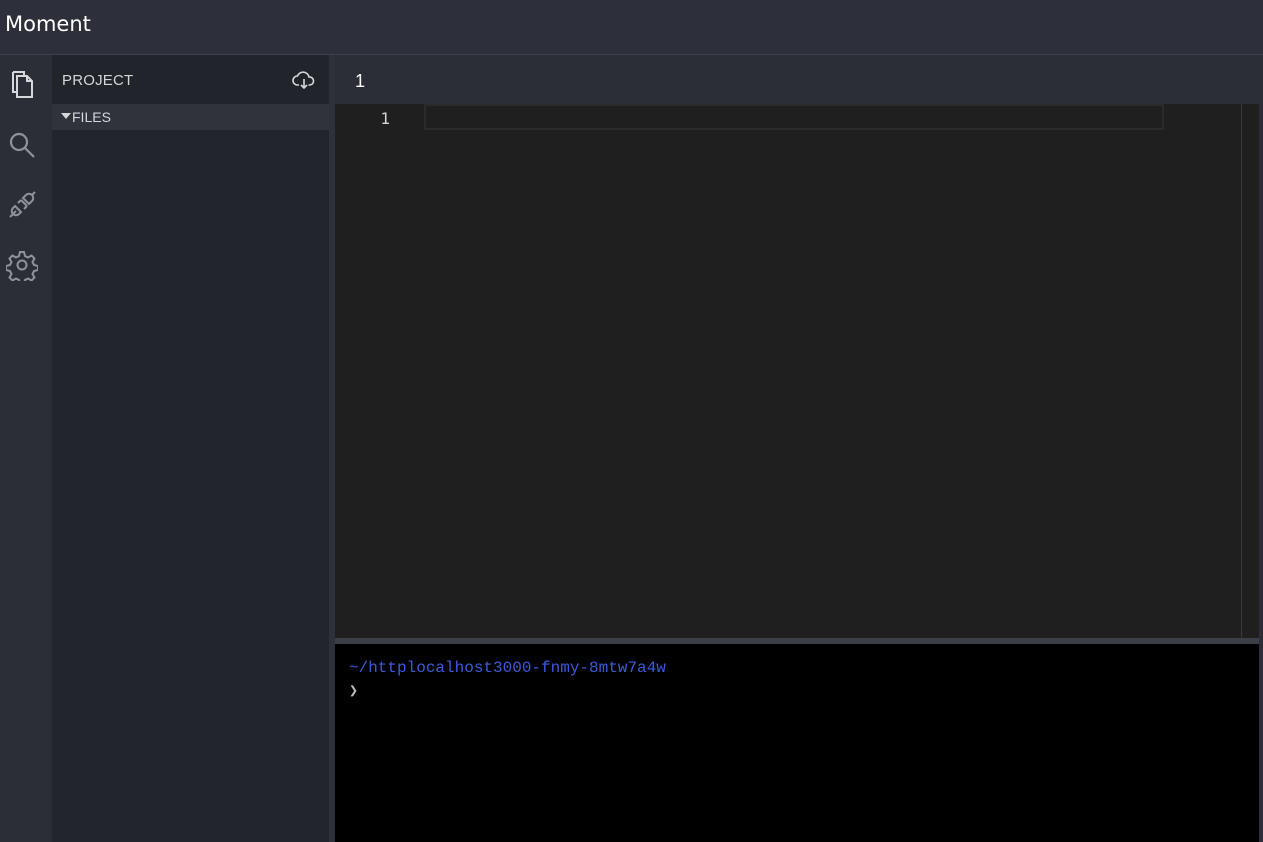  What do you see at coordinates (26, 448) in the screenshot?
I see `activity-bar` at bounding box center [26, 448].